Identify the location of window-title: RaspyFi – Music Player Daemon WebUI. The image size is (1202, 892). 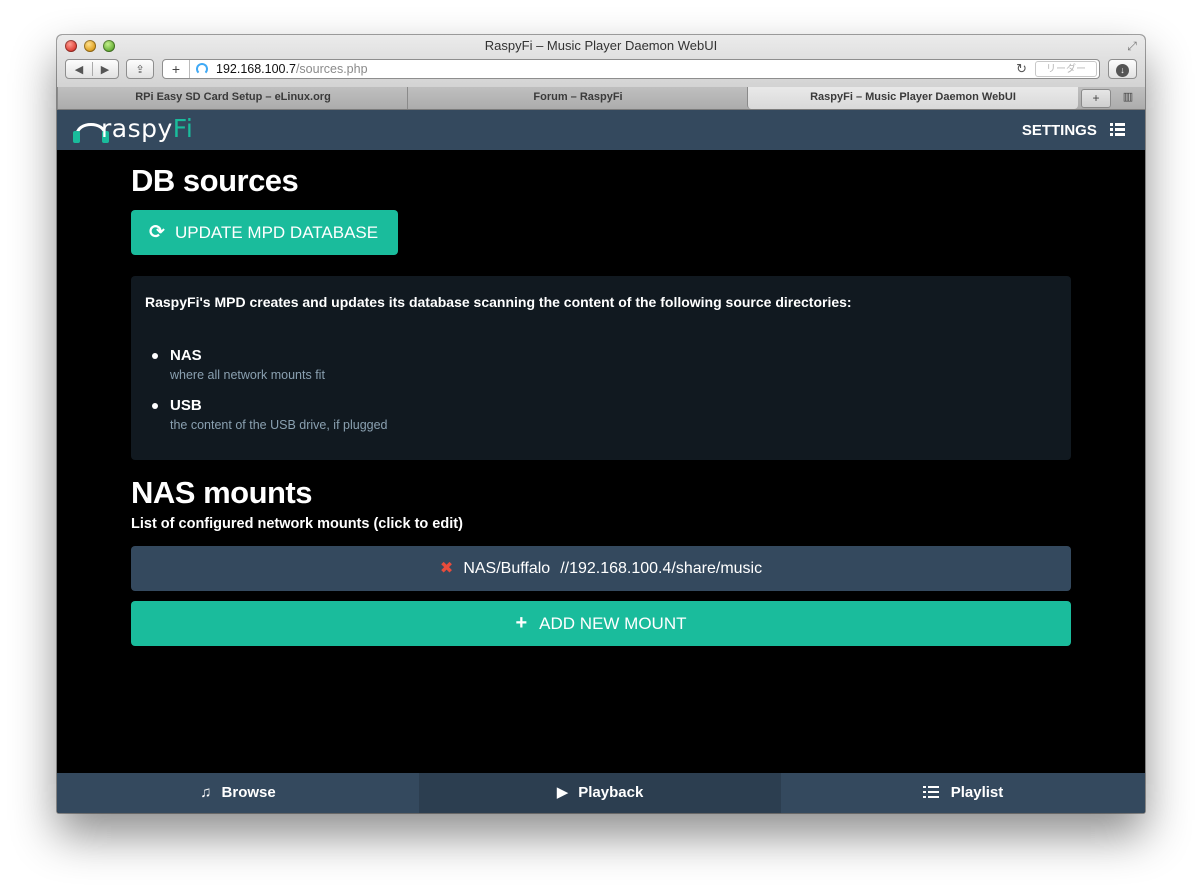
(601, 45).